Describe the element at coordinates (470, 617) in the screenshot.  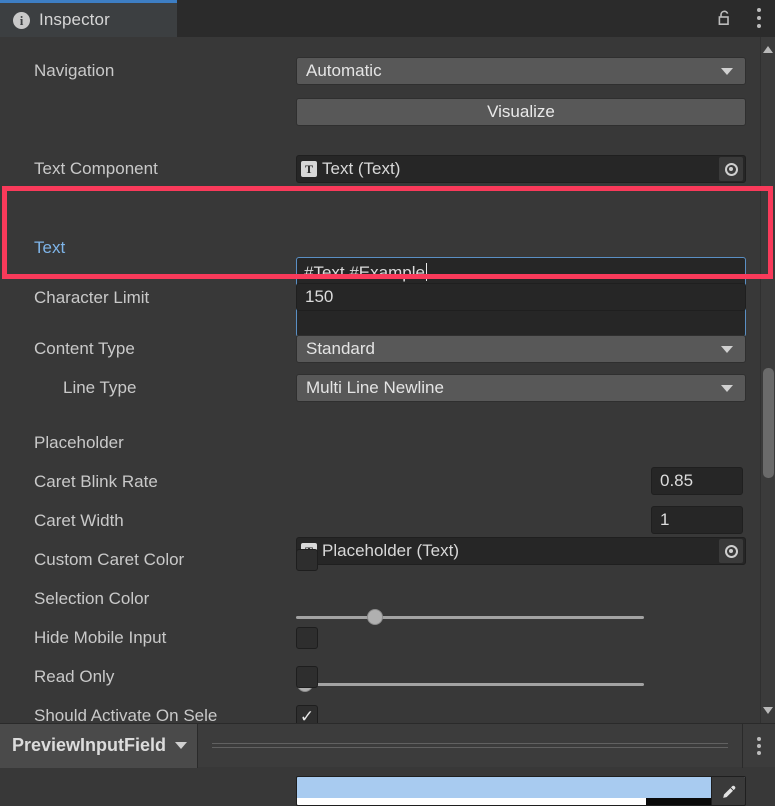
I see `slider-track` at that location.